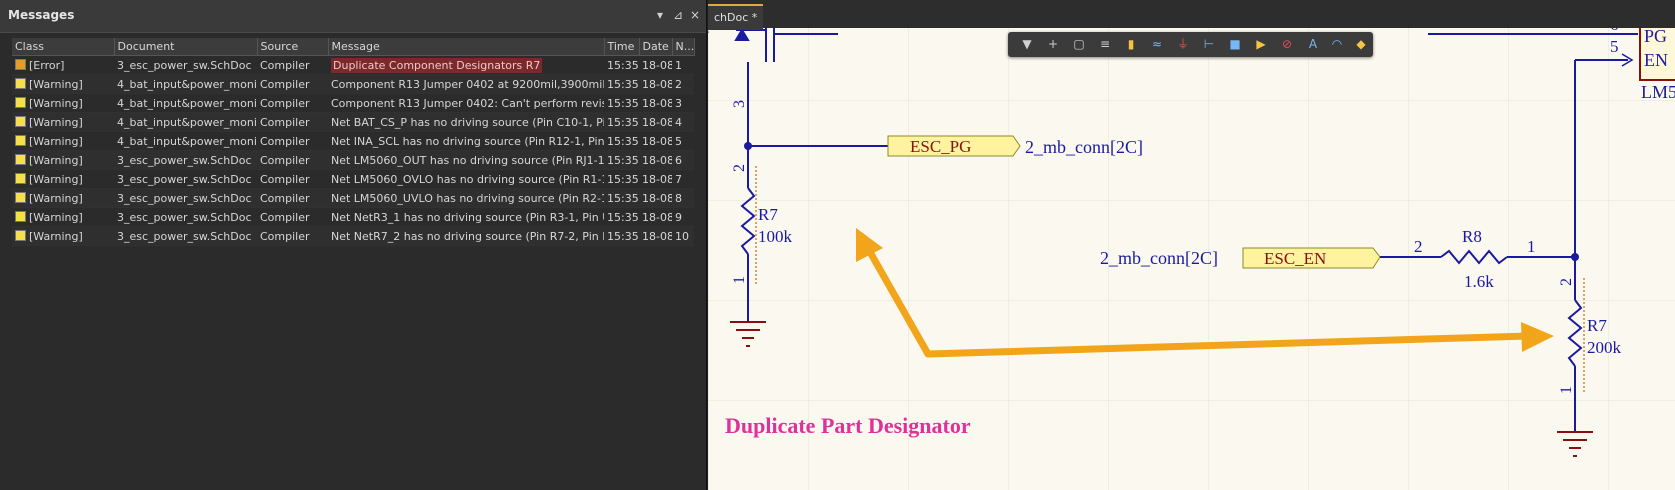 This screenshot has width=1675, height=490. What do you see at coordinates (739, 168) in the screenshot?
I see `pin-2-left-label: 2` at bounding box center [739, 168].